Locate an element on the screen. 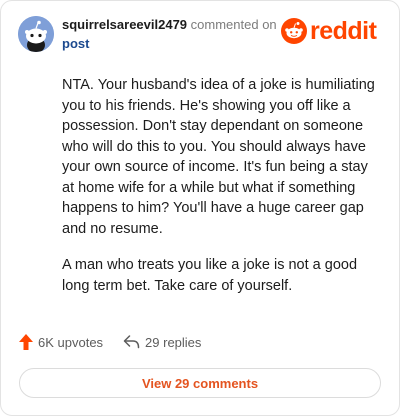 This screenshot has height=416, width=400. upvotes-stat: 6K upvotes is located at coordinates (61, 342).